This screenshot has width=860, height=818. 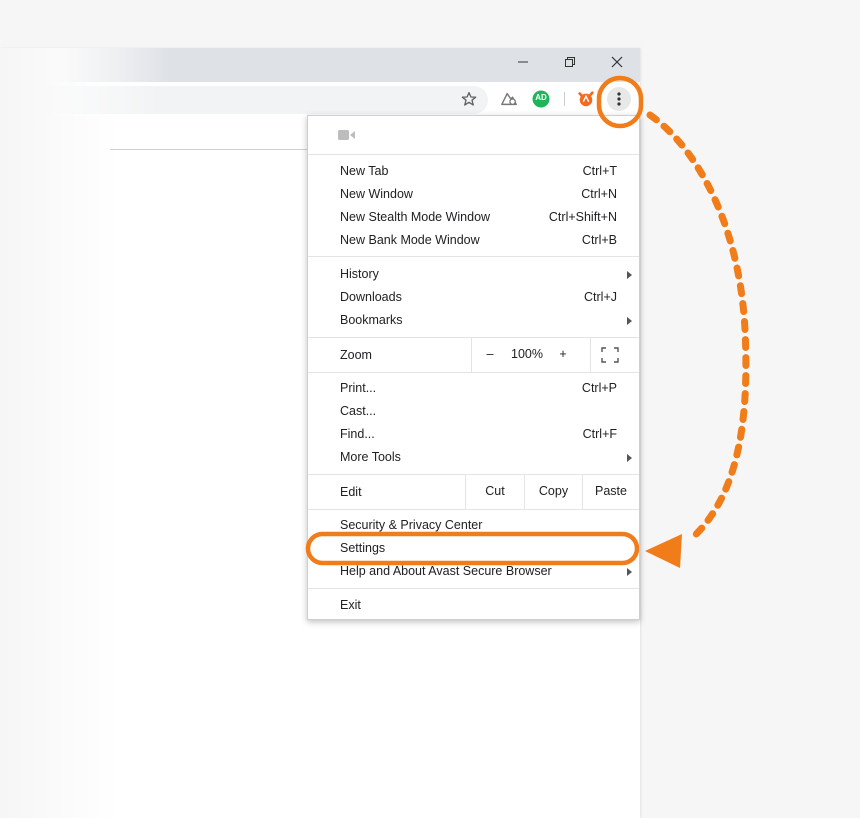 I want to click on menu-item-new-window: New Window Ctrl+N, so click(x=473, y=194).